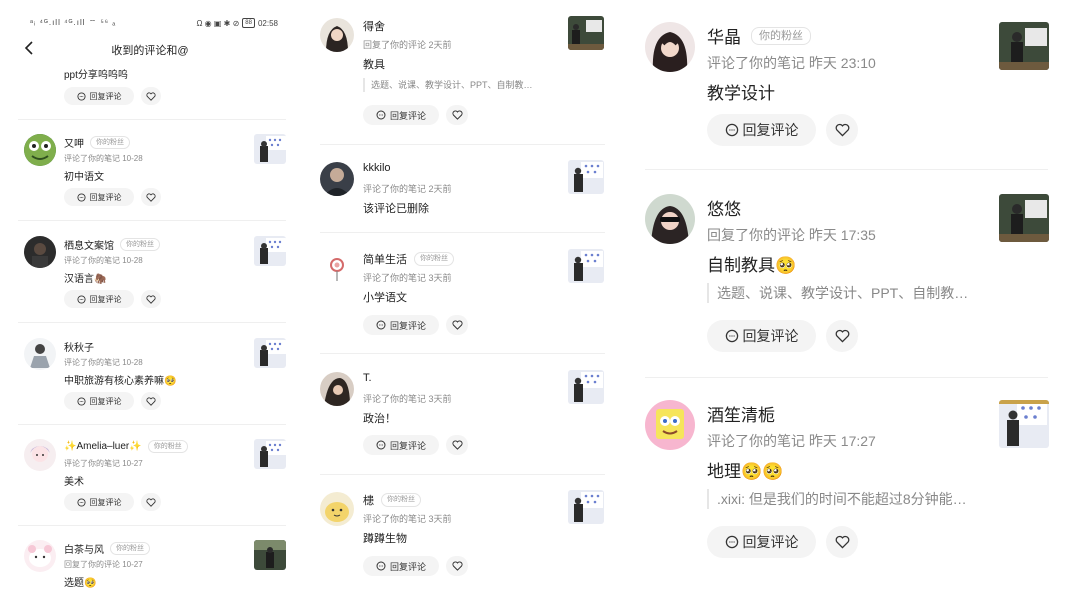 This screenshot has height=599, width=1080. I want to click on comment-text: 初中语文, so click(84, 177).